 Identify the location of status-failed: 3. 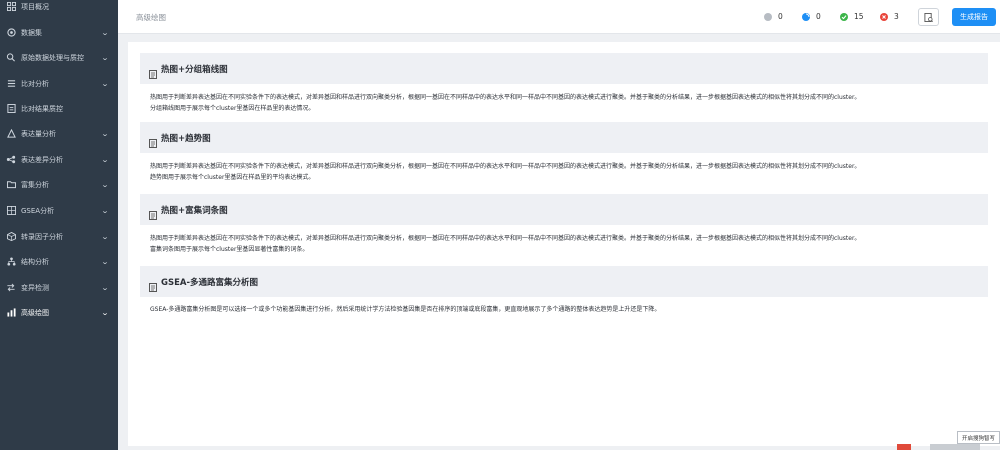
(889, 16).